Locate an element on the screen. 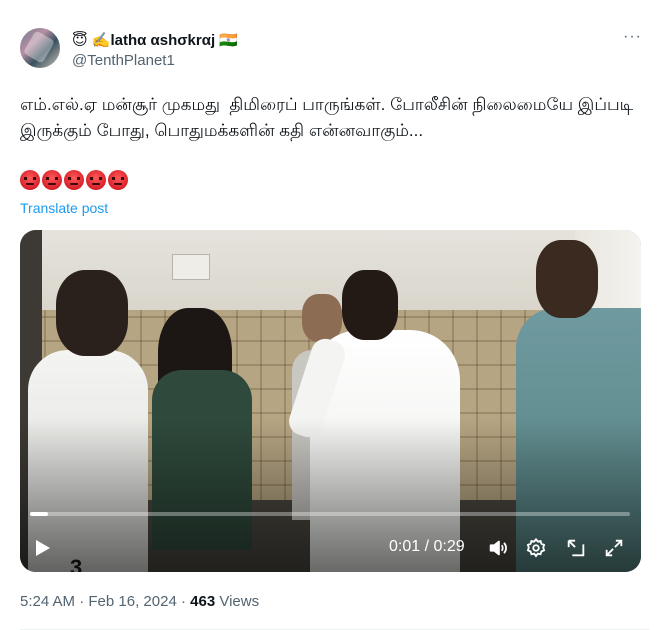 Image resolution: width=670 pixels, height=630 pixels. post-date: Feb 16, 2024 is located at coordinates (132, 601).